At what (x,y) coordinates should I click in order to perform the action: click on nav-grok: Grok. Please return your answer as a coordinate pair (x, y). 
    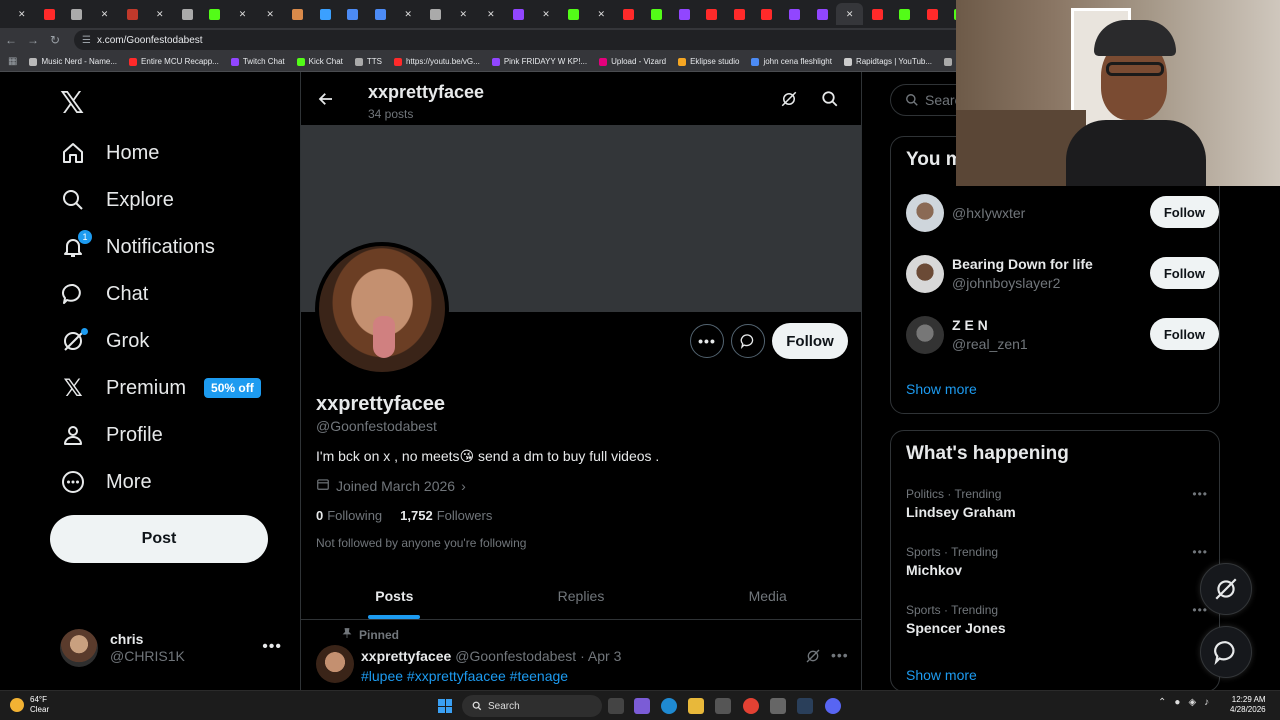
    Looking at the image, I should click on (104, 341).